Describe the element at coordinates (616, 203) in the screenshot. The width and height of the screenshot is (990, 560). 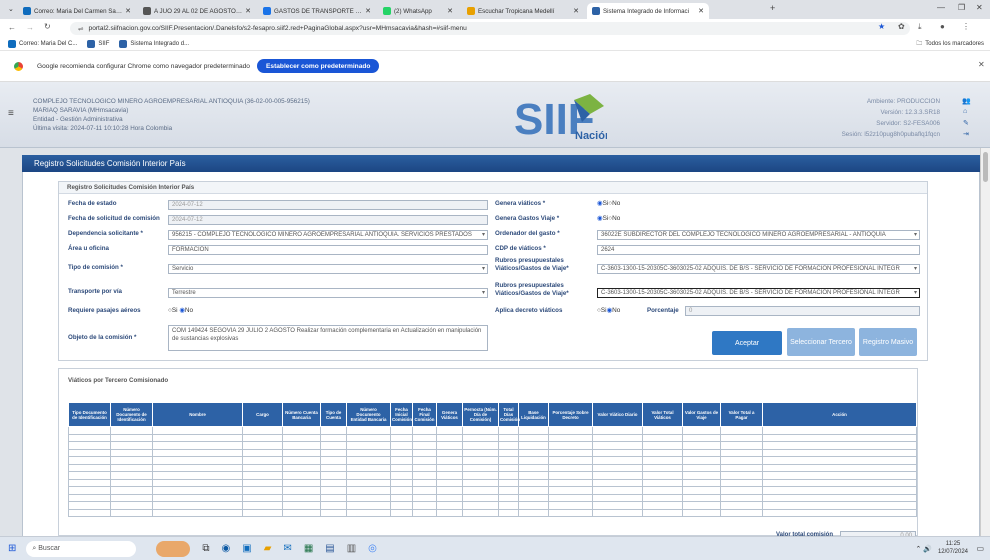
I see `radio-no-label: No` at that location.